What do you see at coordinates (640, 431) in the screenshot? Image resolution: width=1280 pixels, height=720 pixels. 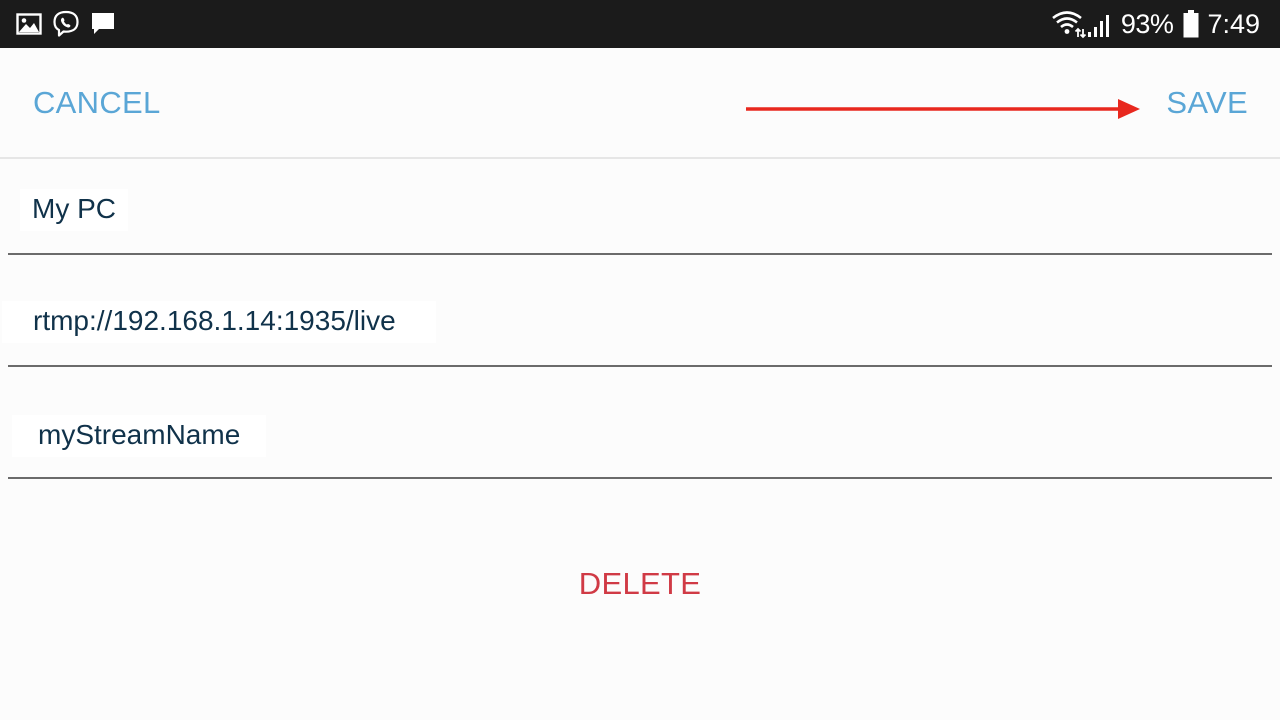 I see `stream-name-field: myStreamName` at bounding box center [640, 431].